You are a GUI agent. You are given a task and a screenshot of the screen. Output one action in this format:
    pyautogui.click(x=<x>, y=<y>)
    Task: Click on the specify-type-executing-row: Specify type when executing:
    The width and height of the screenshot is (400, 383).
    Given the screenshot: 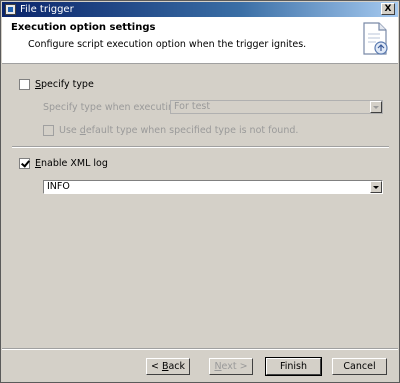 What is the action you would take?
    pyautogui.click(x=111, y=107)
    